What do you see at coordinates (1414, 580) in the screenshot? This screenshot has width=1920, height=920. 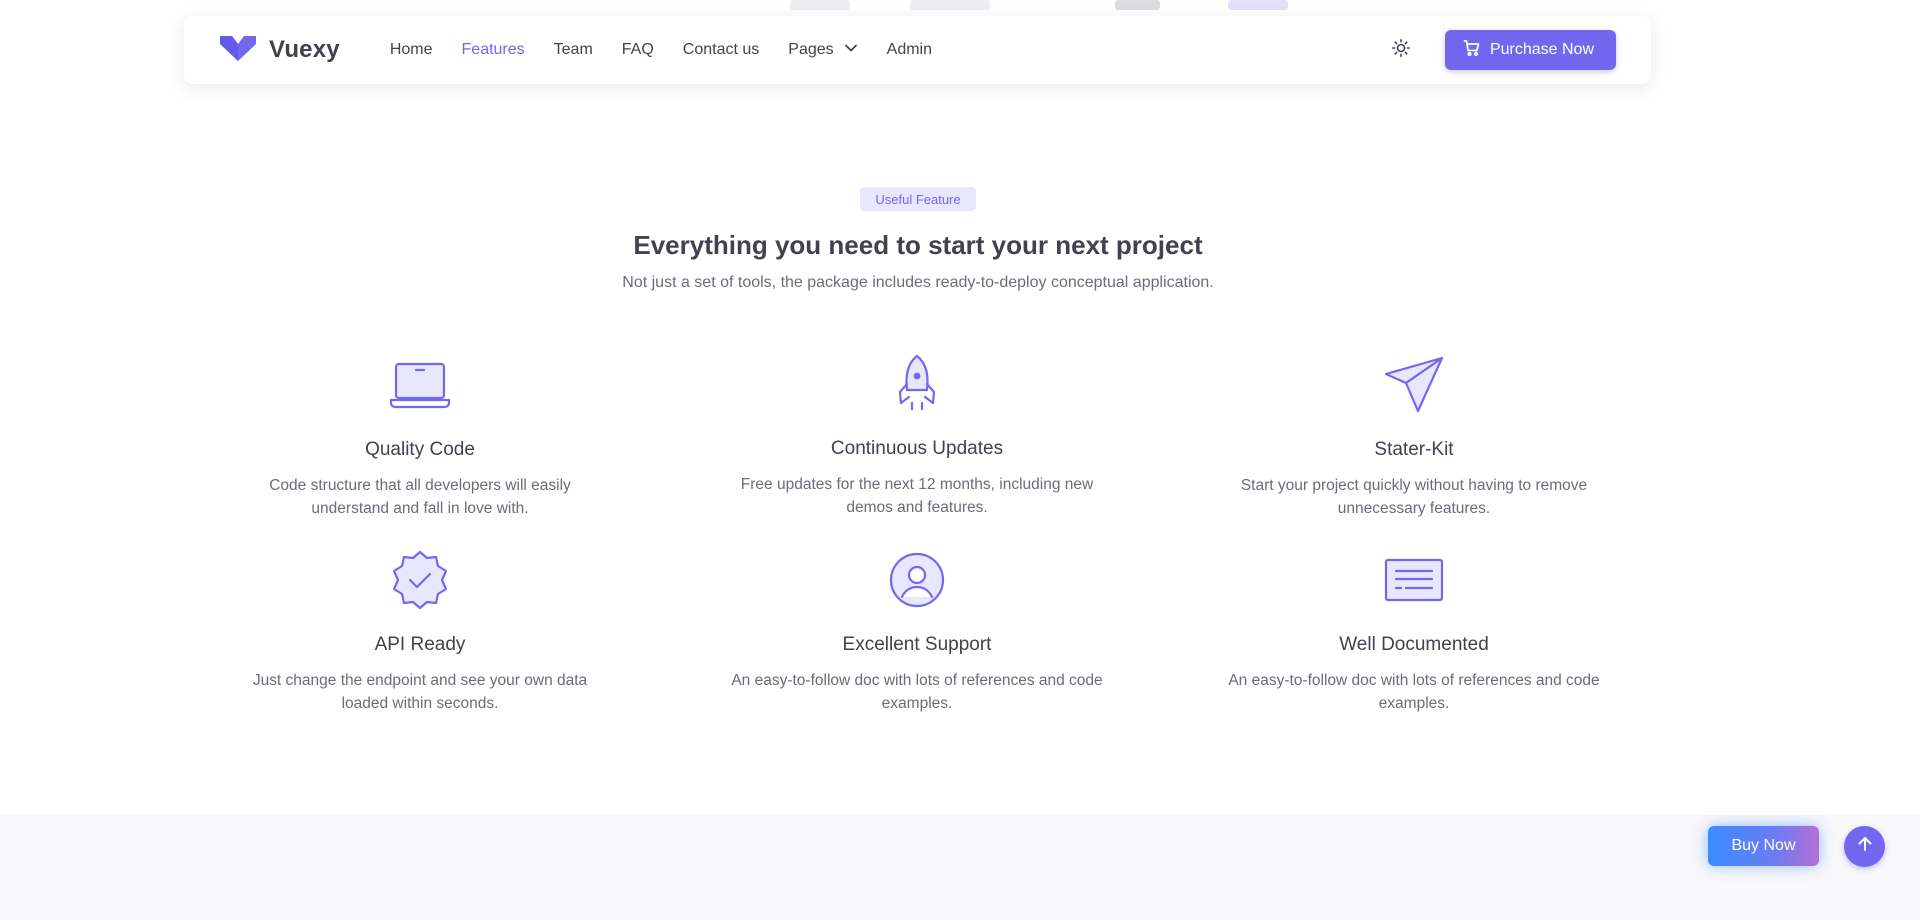 I see `document-icon` at bounding box center [1414, 580].